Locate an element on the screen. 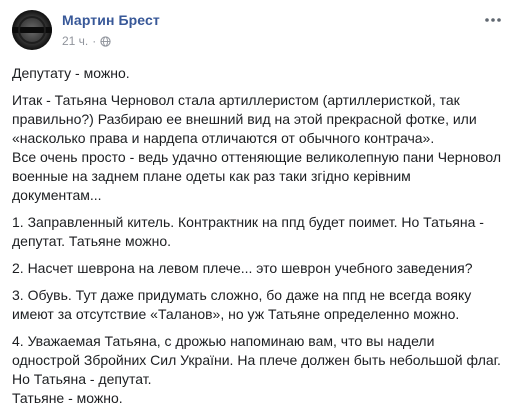  post-time: 21 ч. is located at coordinates (75, 41).